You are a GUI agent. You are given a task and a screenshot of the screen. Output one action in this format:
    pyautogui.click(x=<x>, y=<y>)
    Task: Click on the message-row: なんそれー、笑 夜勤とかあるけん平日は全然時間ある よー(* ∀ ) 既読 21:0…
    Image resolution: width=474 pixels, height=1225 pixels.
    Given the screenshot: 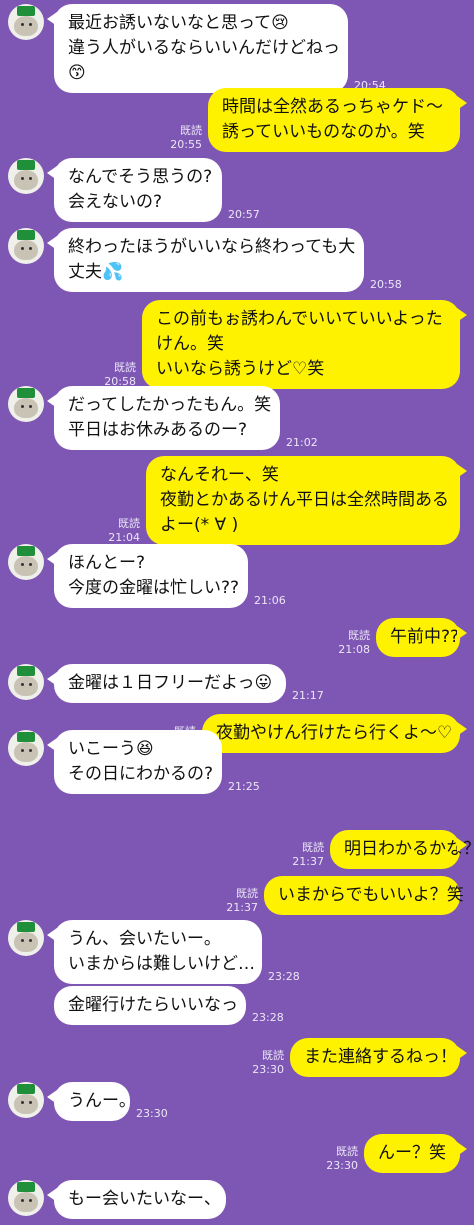 What is the action you would take?
    pyautogui.click(x=237, y=500)
    